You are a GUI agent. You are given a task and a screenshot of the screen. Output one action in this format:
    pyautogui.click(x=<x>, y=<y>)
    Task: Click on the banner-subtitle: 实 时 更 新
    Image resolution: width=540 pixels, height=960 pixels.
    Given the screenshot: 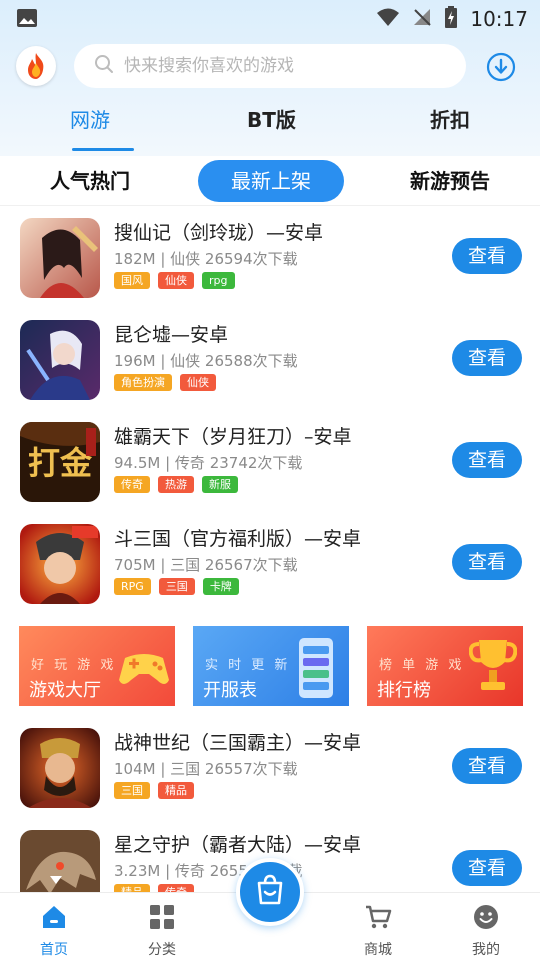 What is the action you would take?
    pyautogui.click(x=248, y=665)
    